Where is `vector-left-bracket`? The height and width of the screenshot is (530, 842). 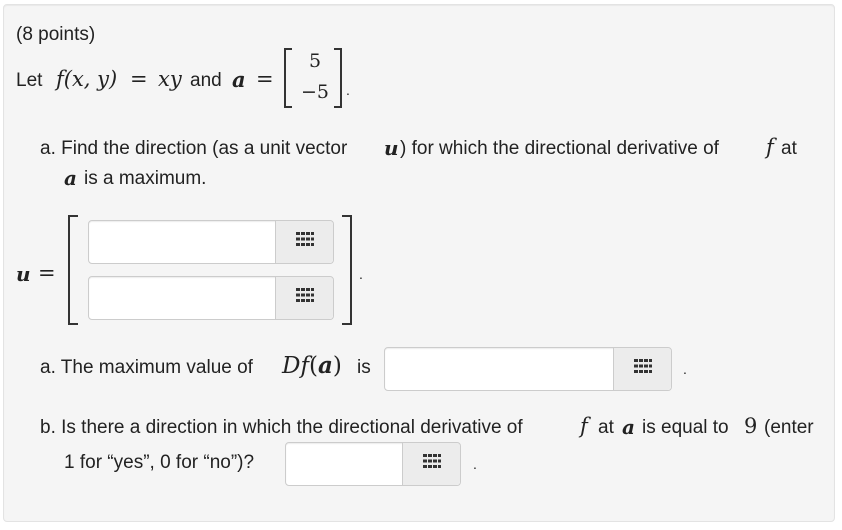
vector-left-bracket is located at coordinates (288, 78).